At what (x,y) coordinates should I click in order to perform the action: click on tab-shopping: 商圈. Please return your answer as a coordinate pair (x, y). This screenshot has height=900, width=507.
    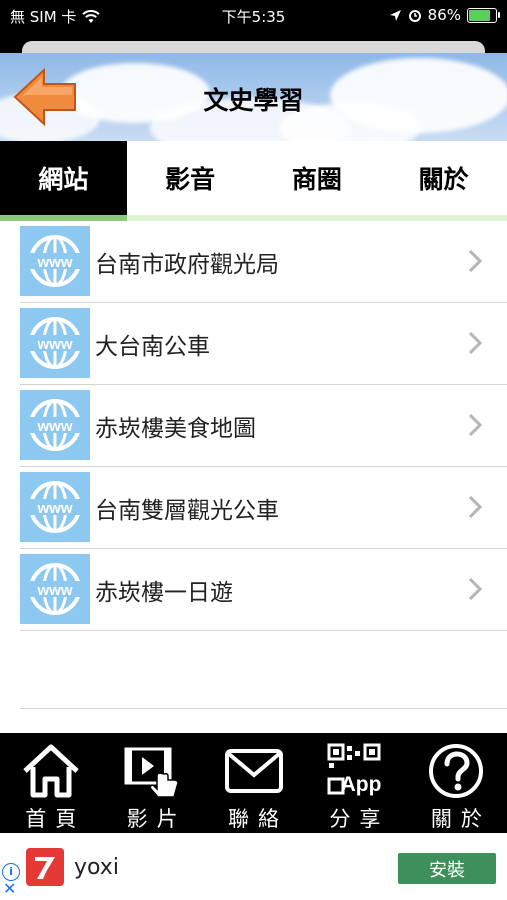
    Looking at the image, I should click on (317, 178).